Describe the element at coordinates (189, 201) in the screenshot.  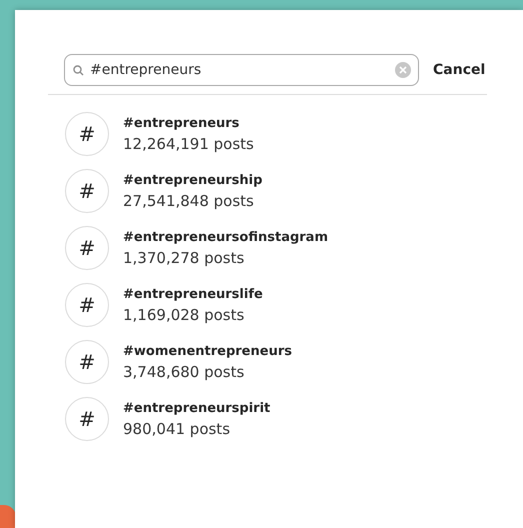
I see `post-count: 27,541,848 posts` at that location.